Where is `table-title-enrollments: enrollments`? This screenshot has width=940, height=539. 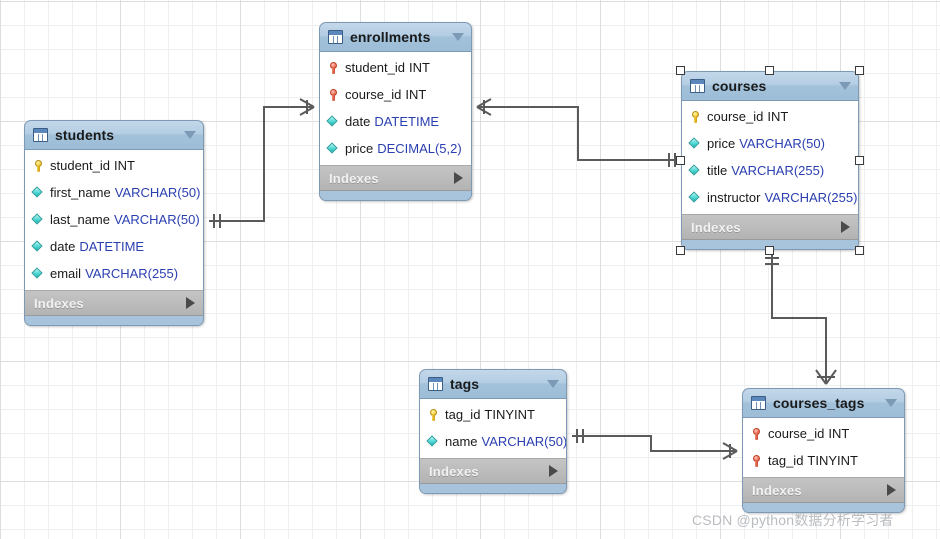
table-title-enrollments: enrollments is located at coordinates (390, 37).